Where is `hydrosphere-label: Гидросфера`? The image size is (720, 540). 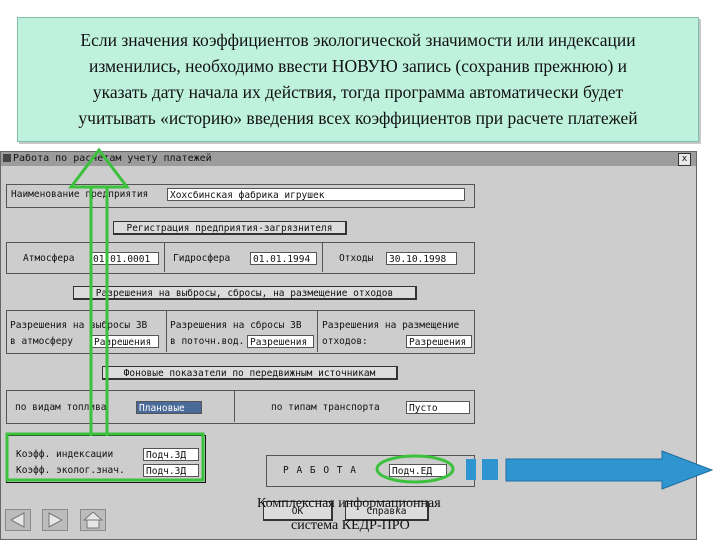
hydrosphere-label: Гидросфера is located at coordinates (202, 258).